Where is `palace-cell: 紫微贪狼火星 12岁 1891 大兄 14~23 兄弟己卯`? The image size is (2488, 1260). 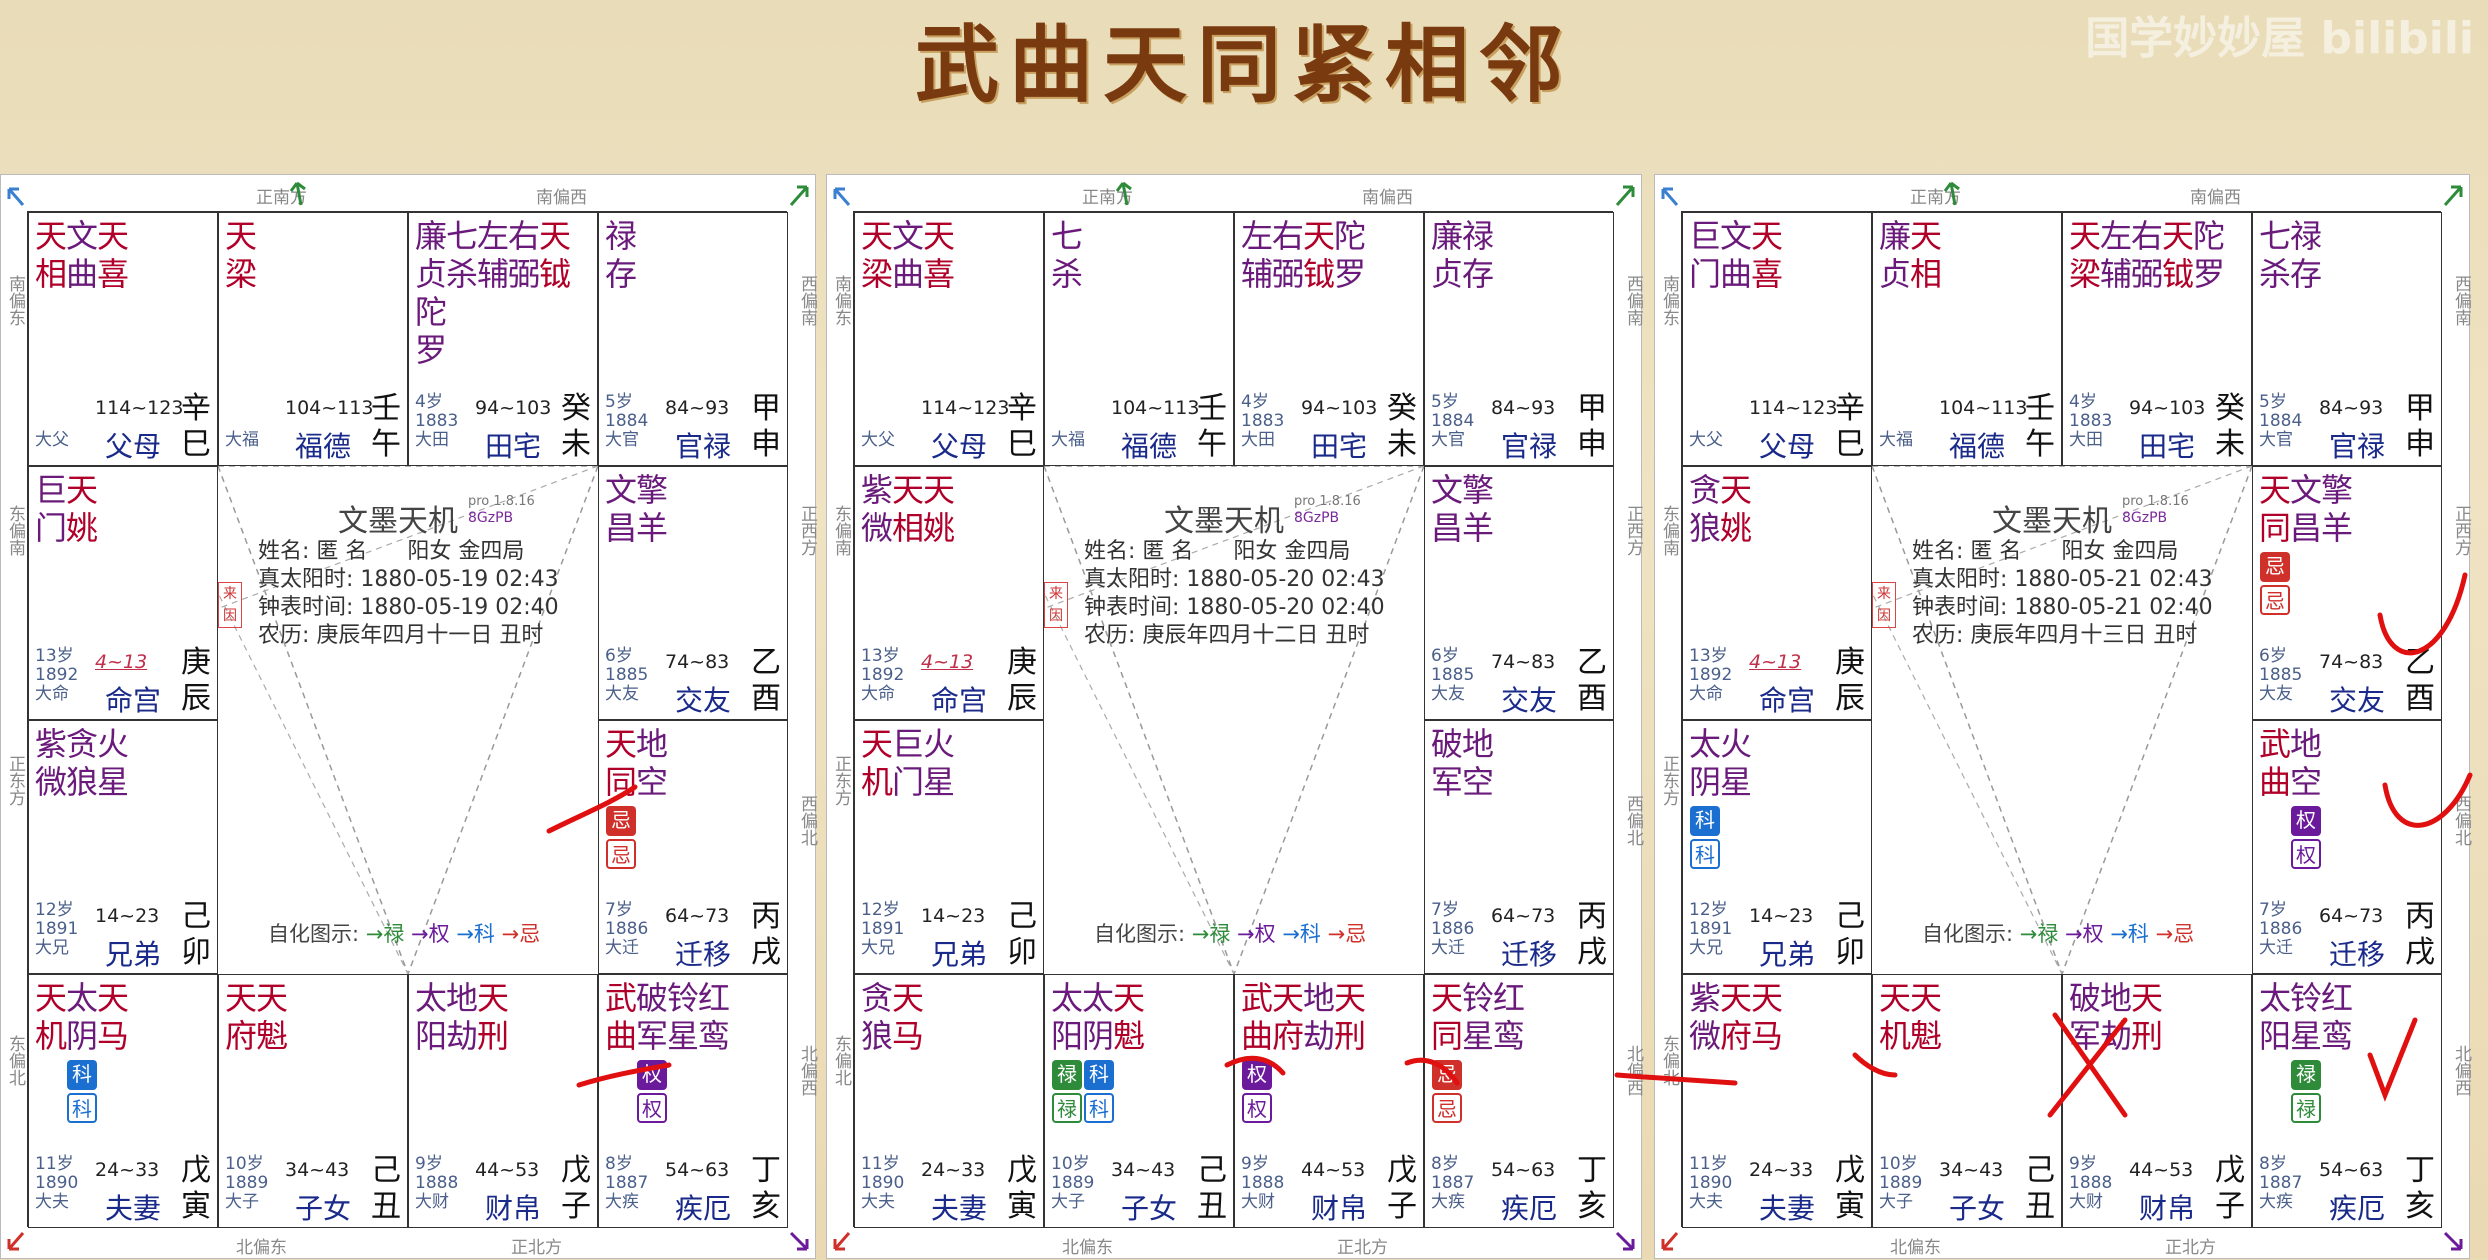
palace-cell: 紫微贪狼火星 12岁 1891 大兄 14~23 兄弟己卯 is located at coordinates (123, 847).